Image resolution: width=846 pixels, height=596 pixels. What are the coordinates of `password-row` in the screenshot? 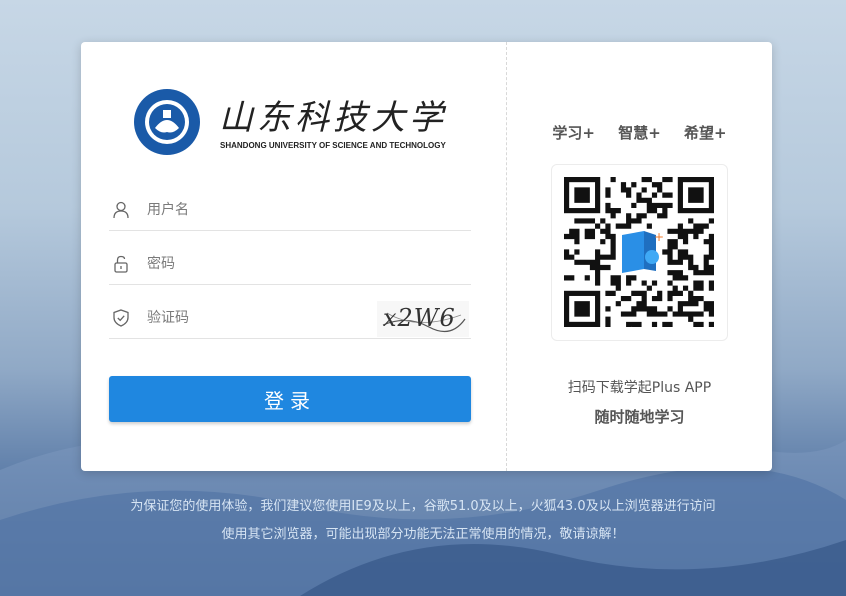 It's located at (290, 263).